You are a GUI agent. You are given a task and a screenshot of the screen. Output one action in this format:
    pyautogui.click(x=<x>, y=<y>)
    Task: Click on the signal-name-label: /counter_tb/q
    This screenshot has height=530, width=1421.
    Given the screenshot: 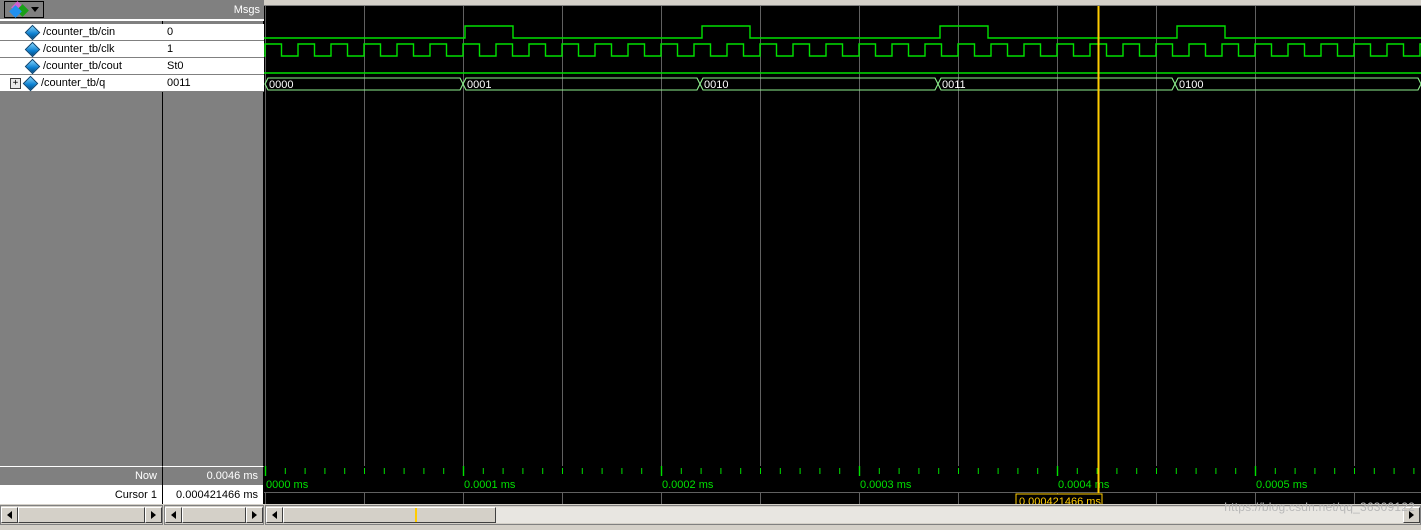 What is the action you would take?
    pyautogui.click(x=73, y=83)
    